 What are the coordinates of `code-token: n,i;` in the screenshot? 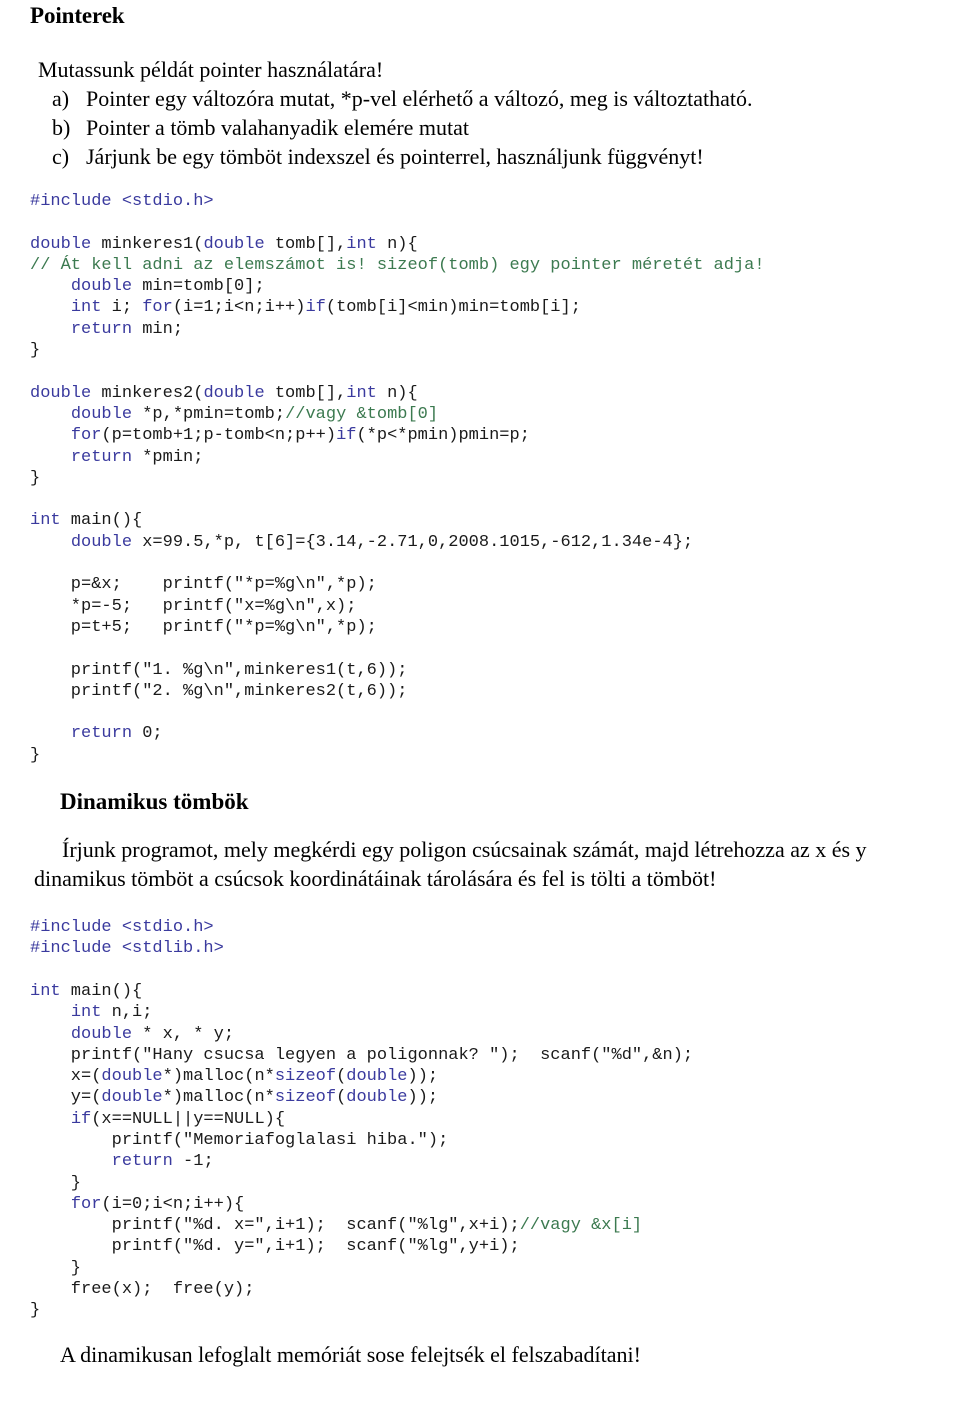 It's located at (127, 1013).